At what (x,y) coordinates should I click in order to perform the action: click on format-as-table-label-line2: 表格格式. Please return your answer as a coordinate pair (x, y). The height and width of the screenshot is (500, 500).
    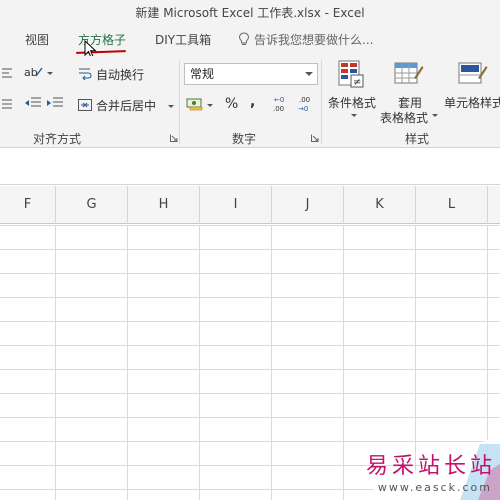
    Looking at the image, I should click on (404, 118).